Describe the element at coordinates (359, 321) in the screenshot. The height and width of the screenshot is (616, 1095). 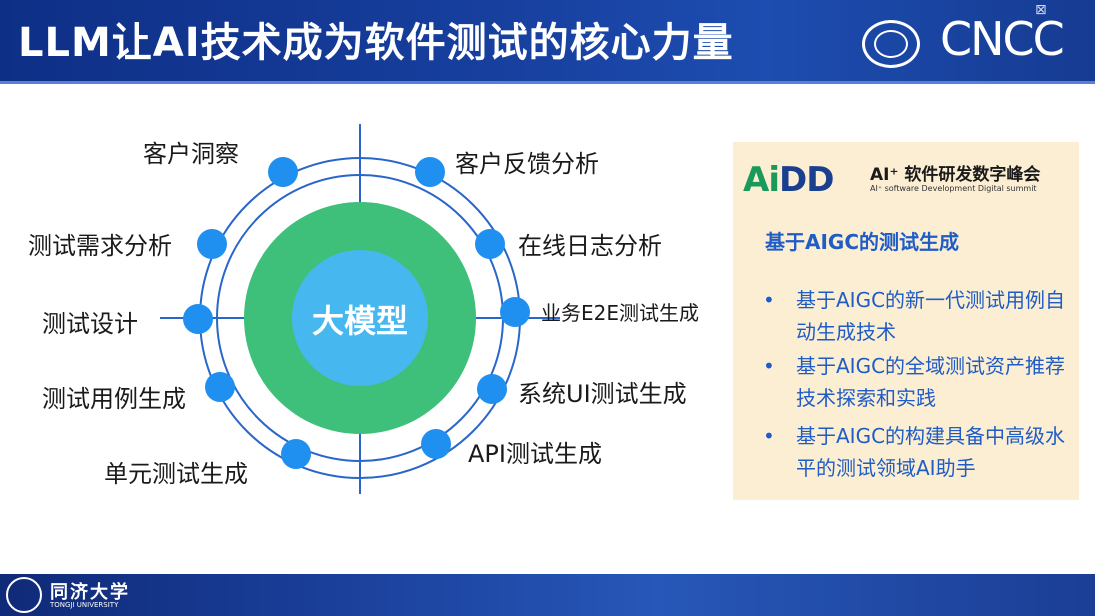
I see `center-label: 大模型` at that location.